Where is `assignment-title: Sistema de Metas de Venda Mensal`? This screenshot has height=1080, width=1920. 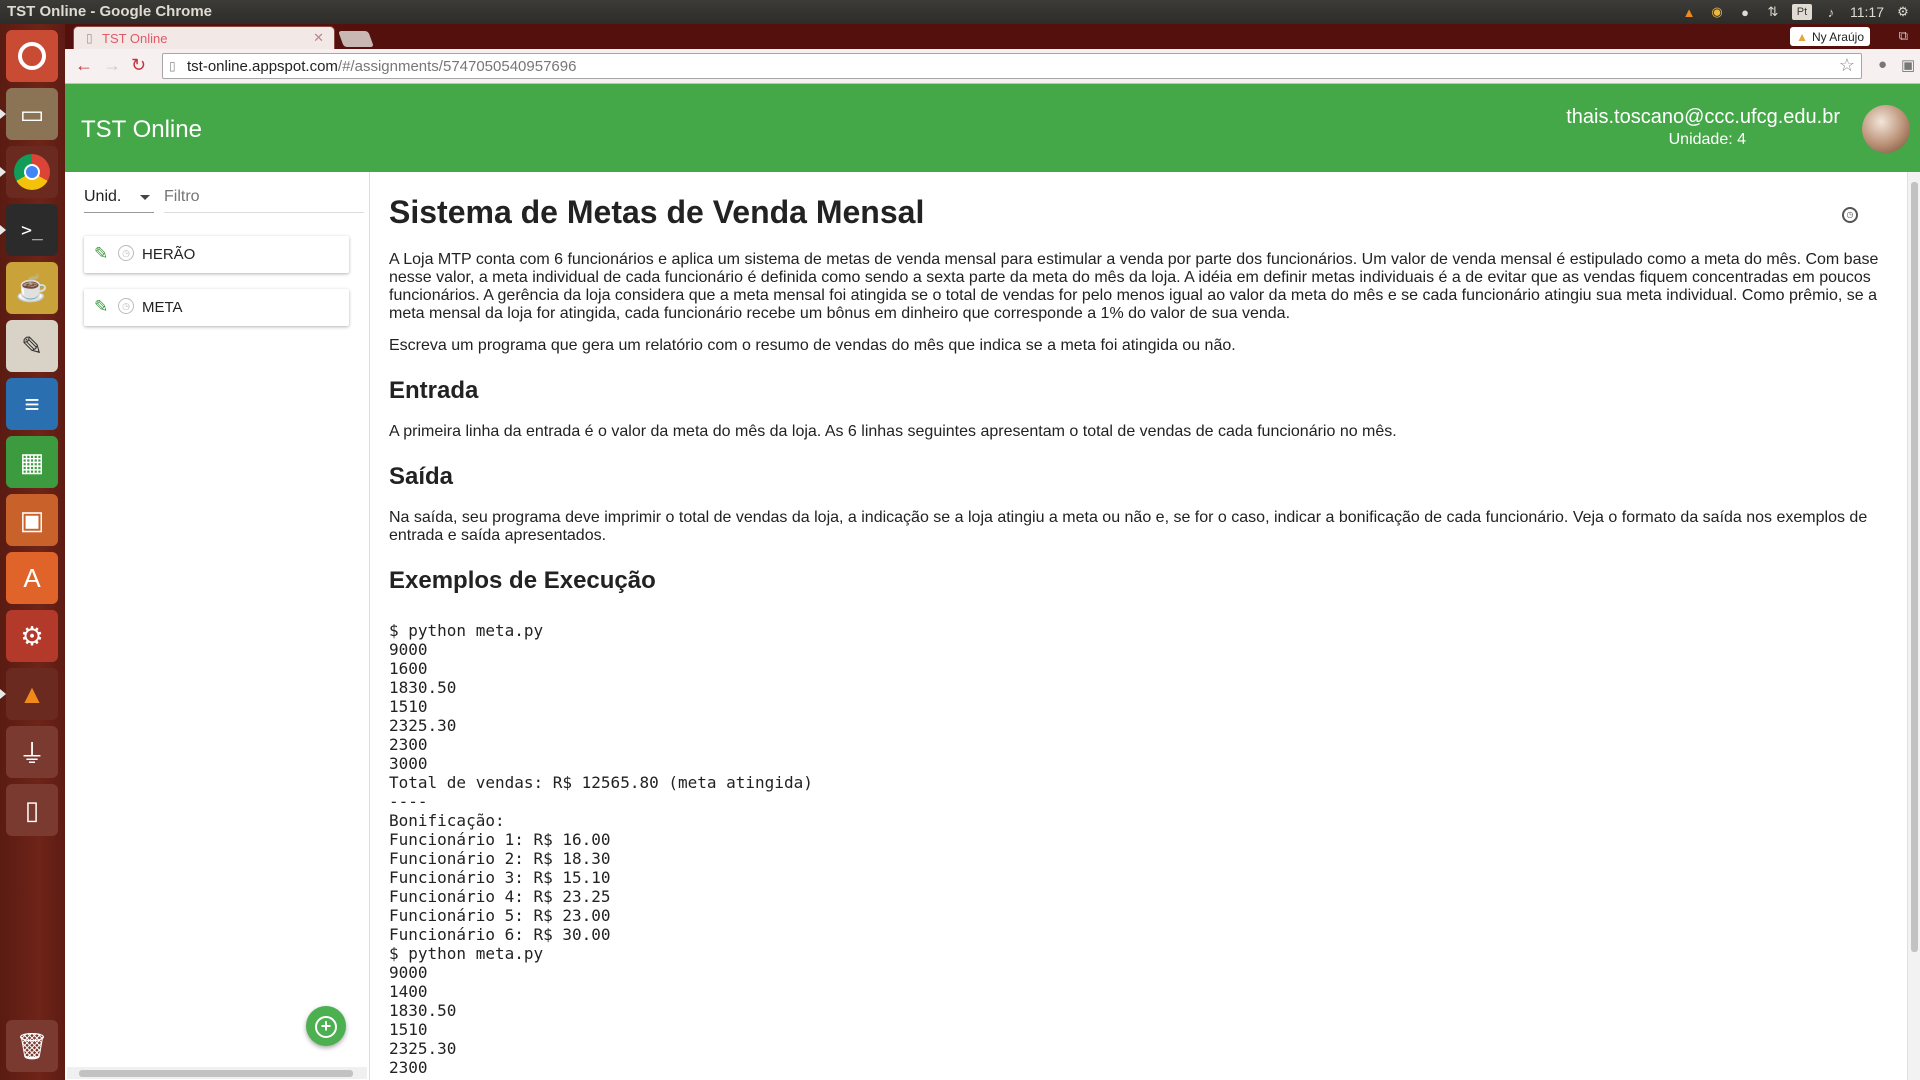
assignment-title: Sistema de Metas de Venda Mensal is located at coordinates (657, 212).